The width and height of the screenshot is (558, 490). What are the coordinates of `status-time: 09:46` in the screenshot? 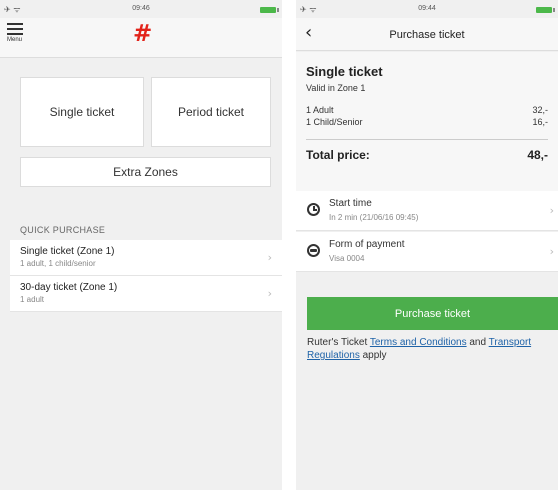 It's located at (141, 8).